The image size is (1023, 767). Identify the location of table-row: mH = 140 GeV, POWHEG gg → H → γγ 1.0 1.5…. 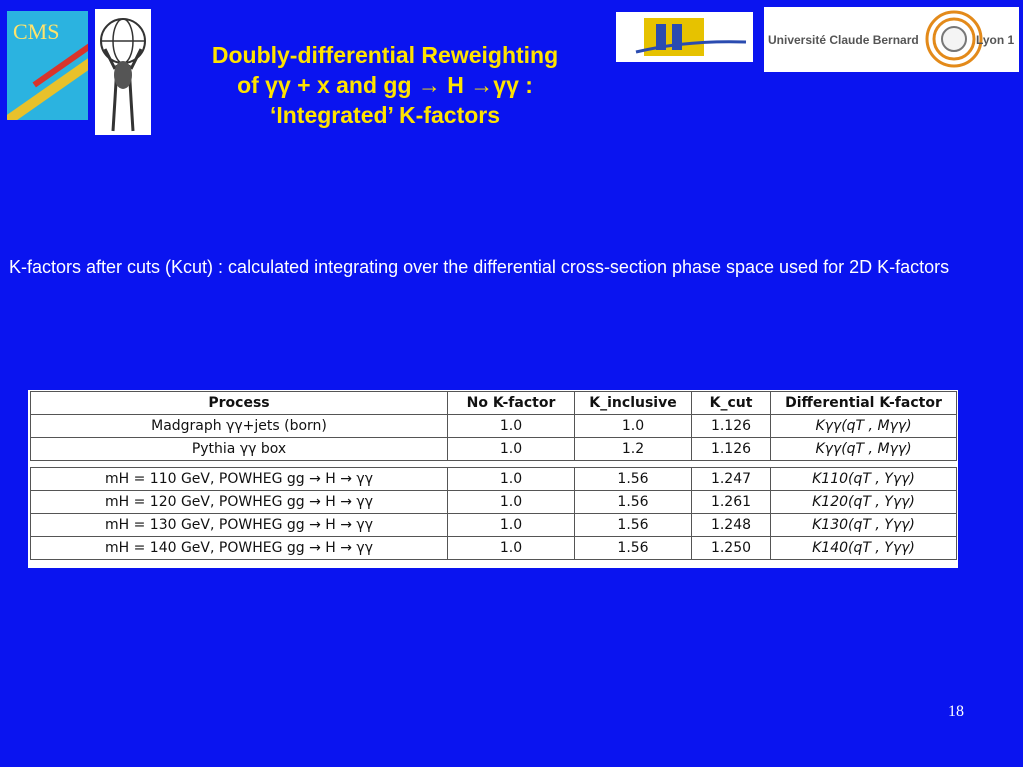
(493, 548).